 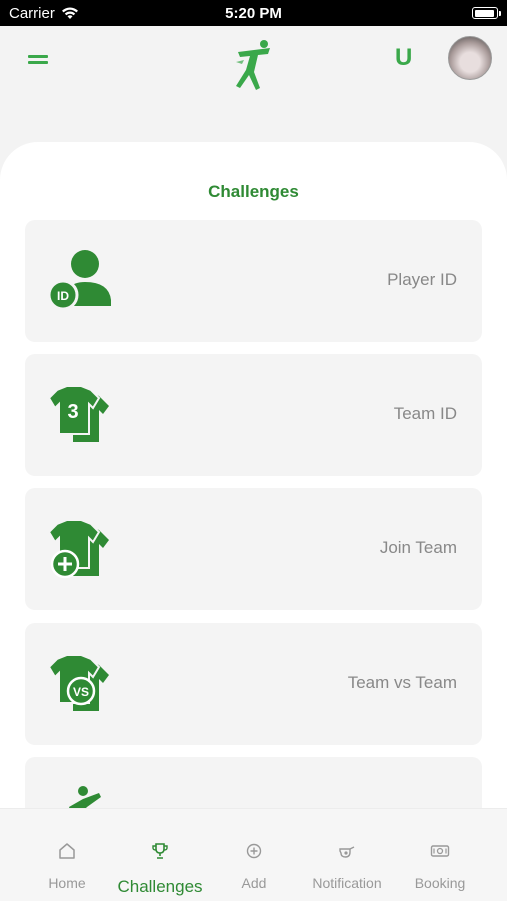 What do you see at coordinates (79, 549) in the screenshot?
I see `join-team-icon` at bounding box center [79, 549].